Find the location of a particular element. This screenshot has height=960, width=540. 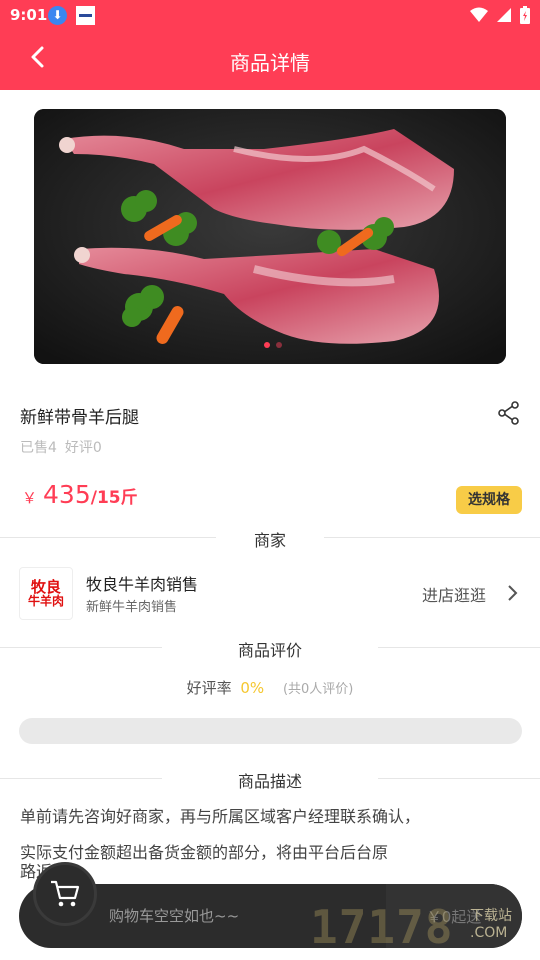

merchant-section-header: 商家 is located at coordinates (270, 538).